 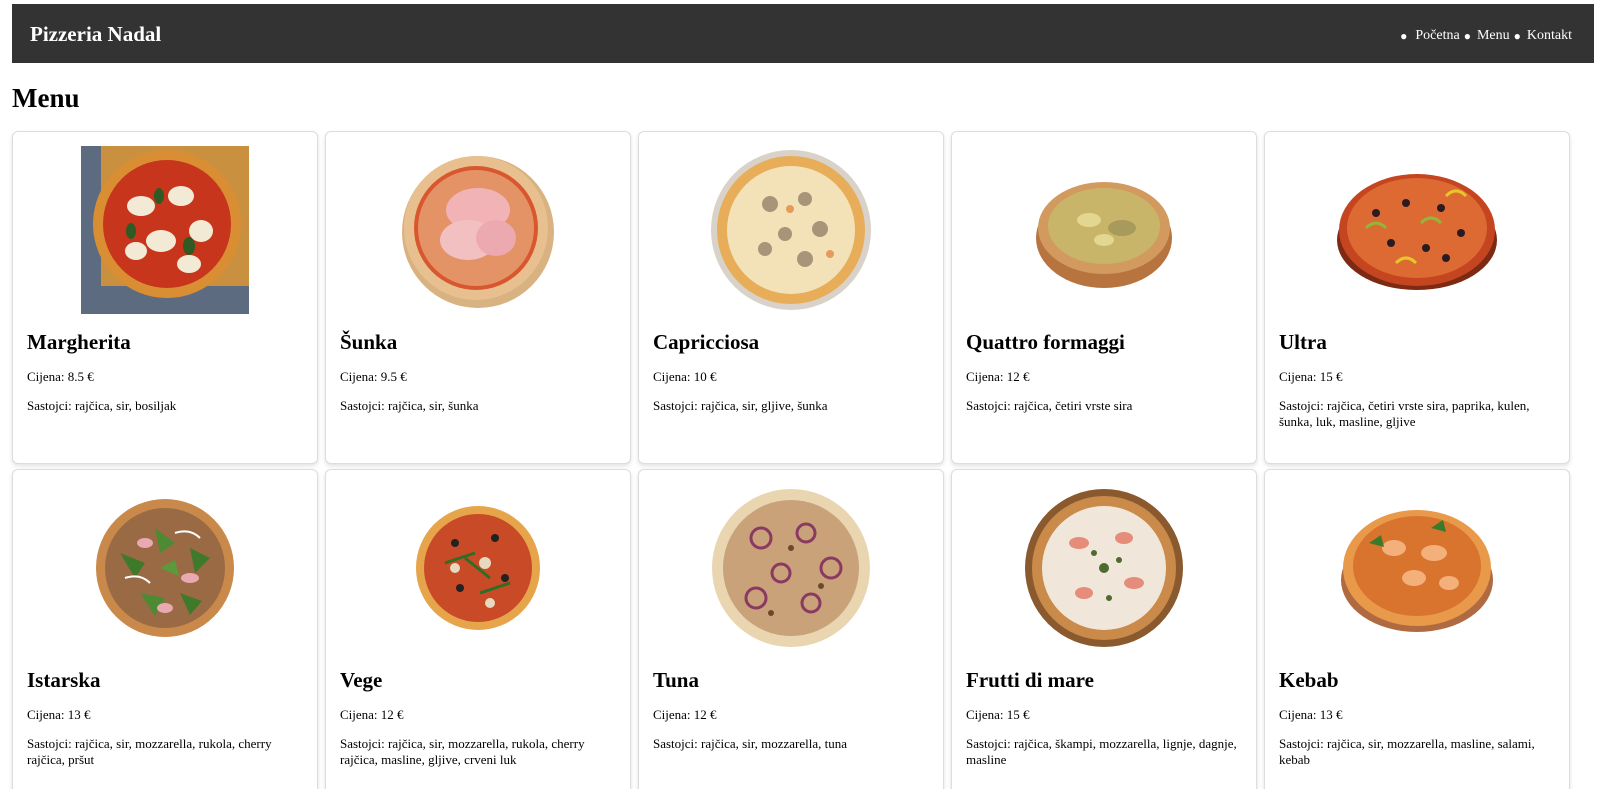 What do you see at coordinates (361, 680) in the screenshot?
I see `pizza-name: Vege` at bounding box center [361, 680].